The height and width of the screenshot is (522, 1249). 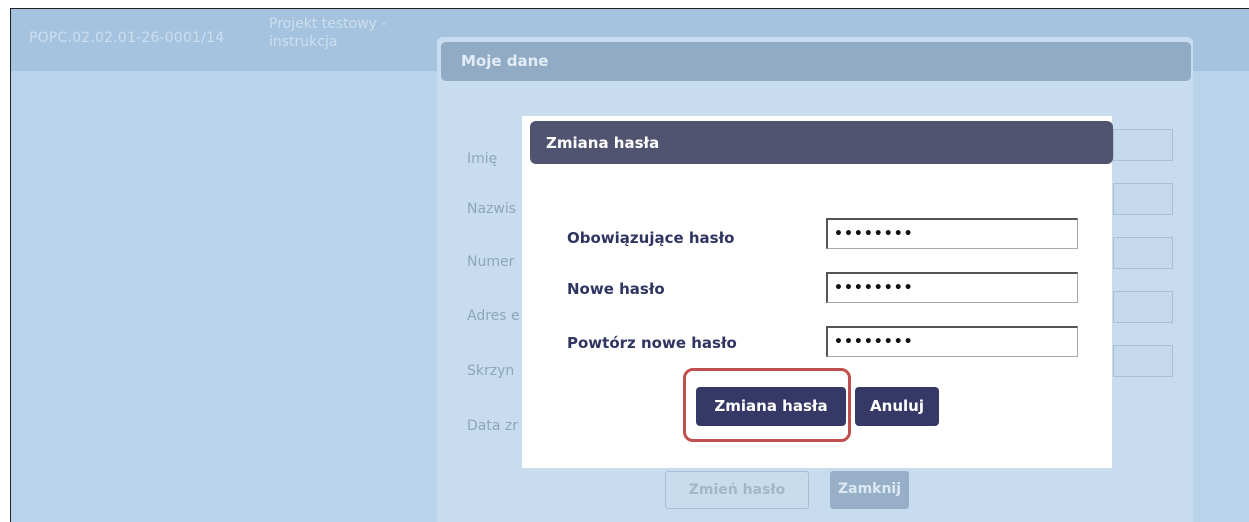 I want to click on field-label-number: Numer, so click(x=491, y=262).